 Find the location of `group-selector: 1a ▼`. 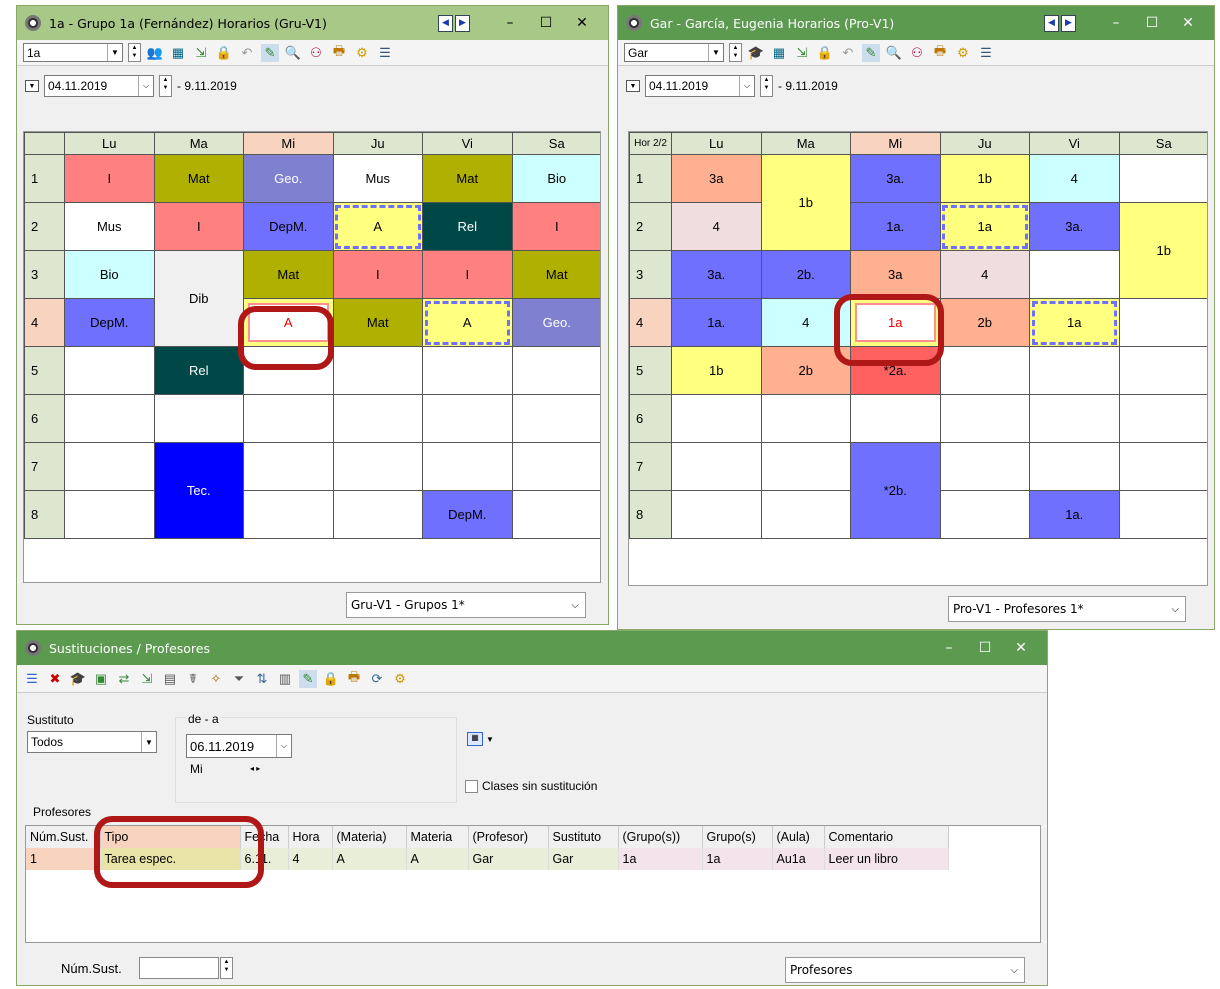

group-selector: 1a ▼ is located at coordinates (73, 52).